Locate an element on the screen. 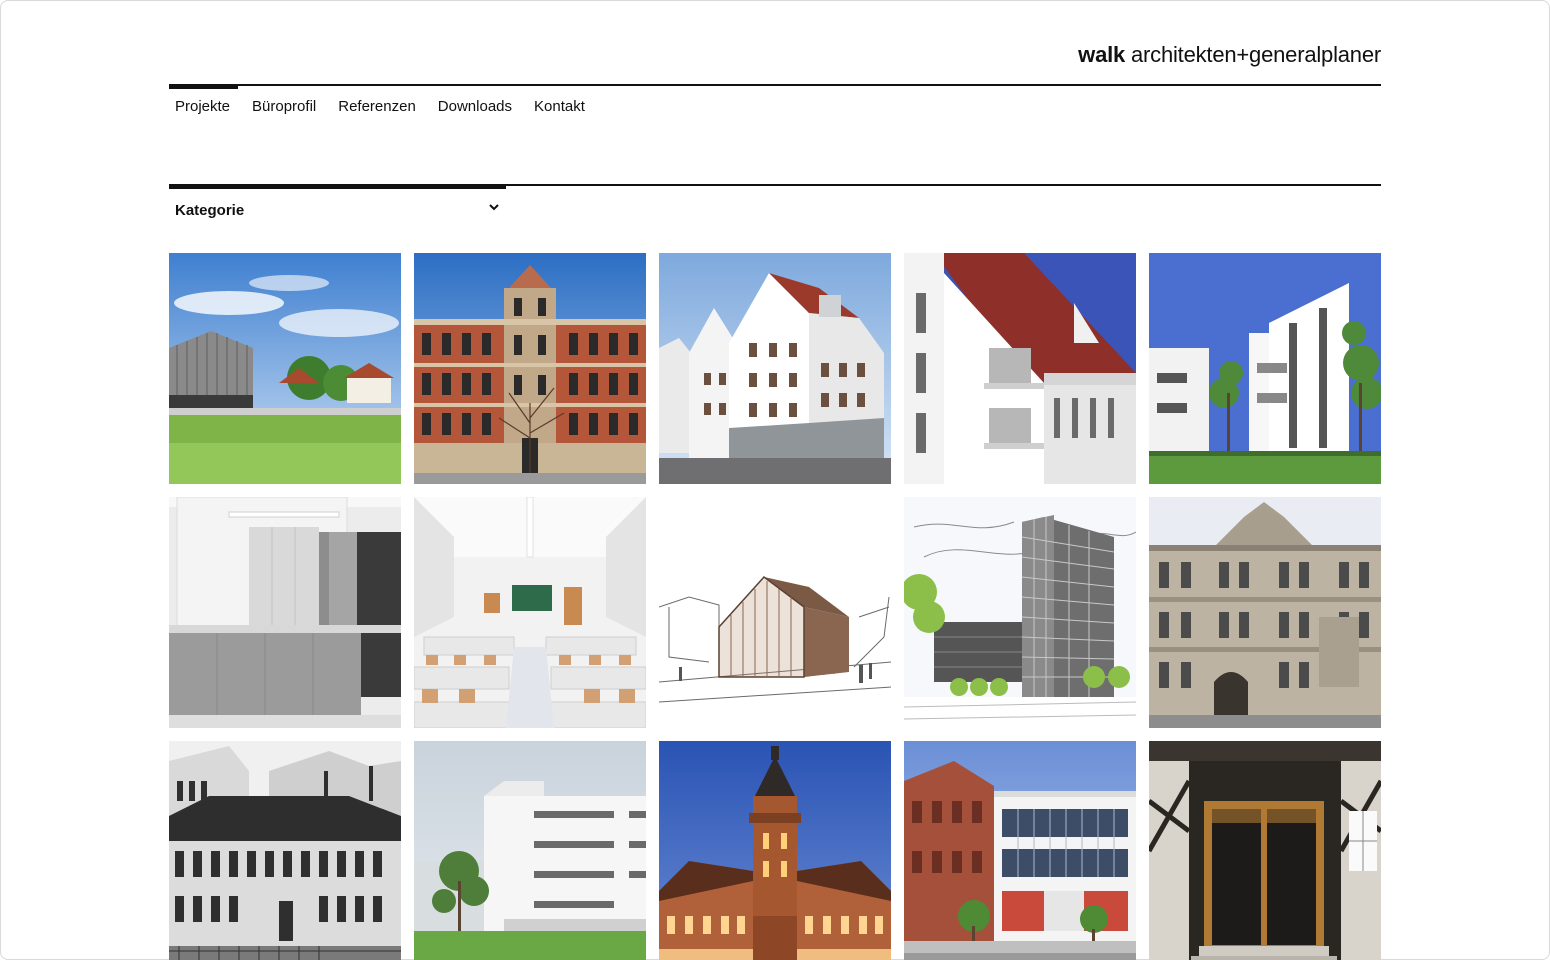  project-tile-illuminated-tower-hall is located at coordinates (775, 850).